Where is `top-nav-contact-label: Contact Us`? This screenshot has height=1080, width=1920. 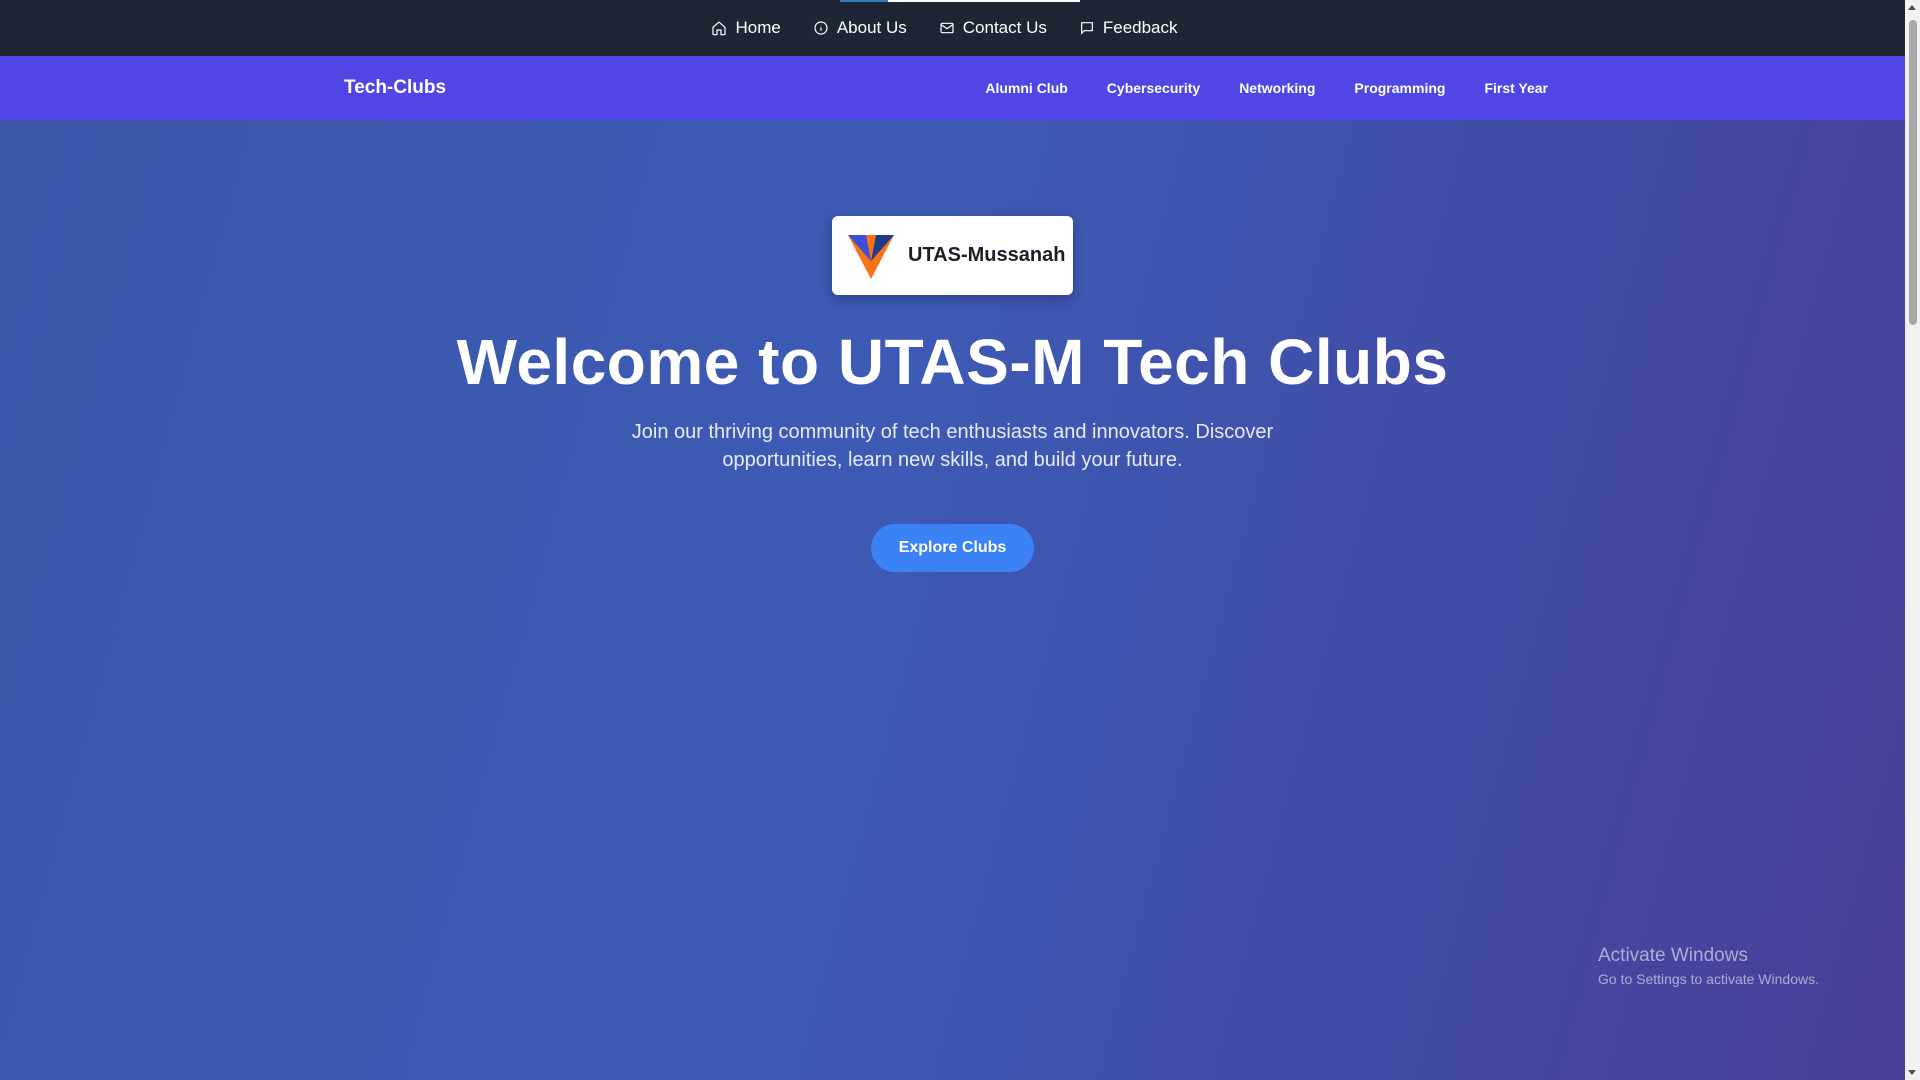
top-nav-contact-label: Contact Us is located at coordinates (1004, 27).